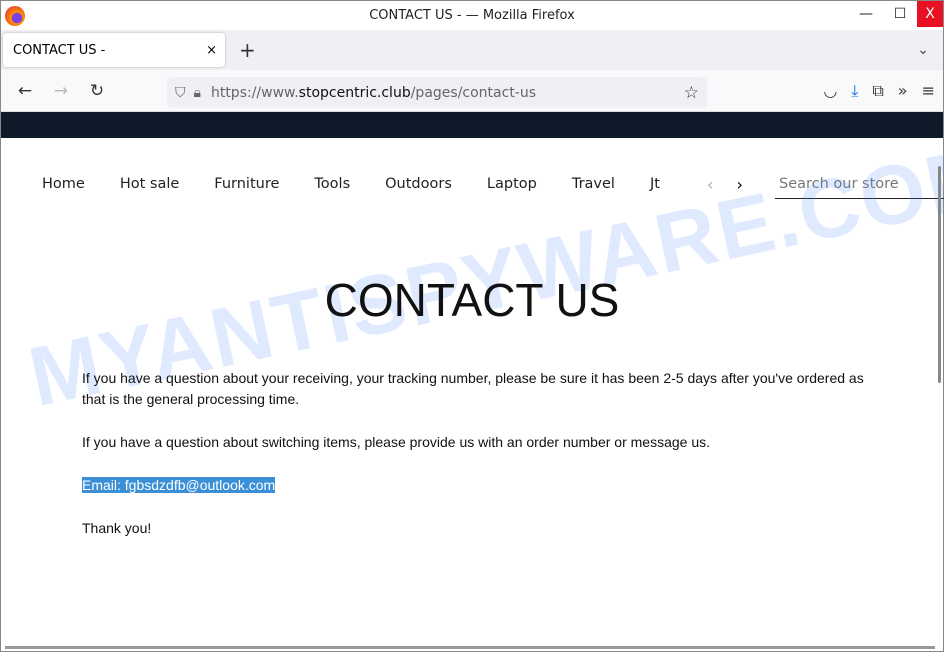 This screenshot has width=944, height=652. What do you see at coordinates (473, 92) in the screenshot?
I see `url-path: /pages/contact-us` at bounding box center [473, 92].